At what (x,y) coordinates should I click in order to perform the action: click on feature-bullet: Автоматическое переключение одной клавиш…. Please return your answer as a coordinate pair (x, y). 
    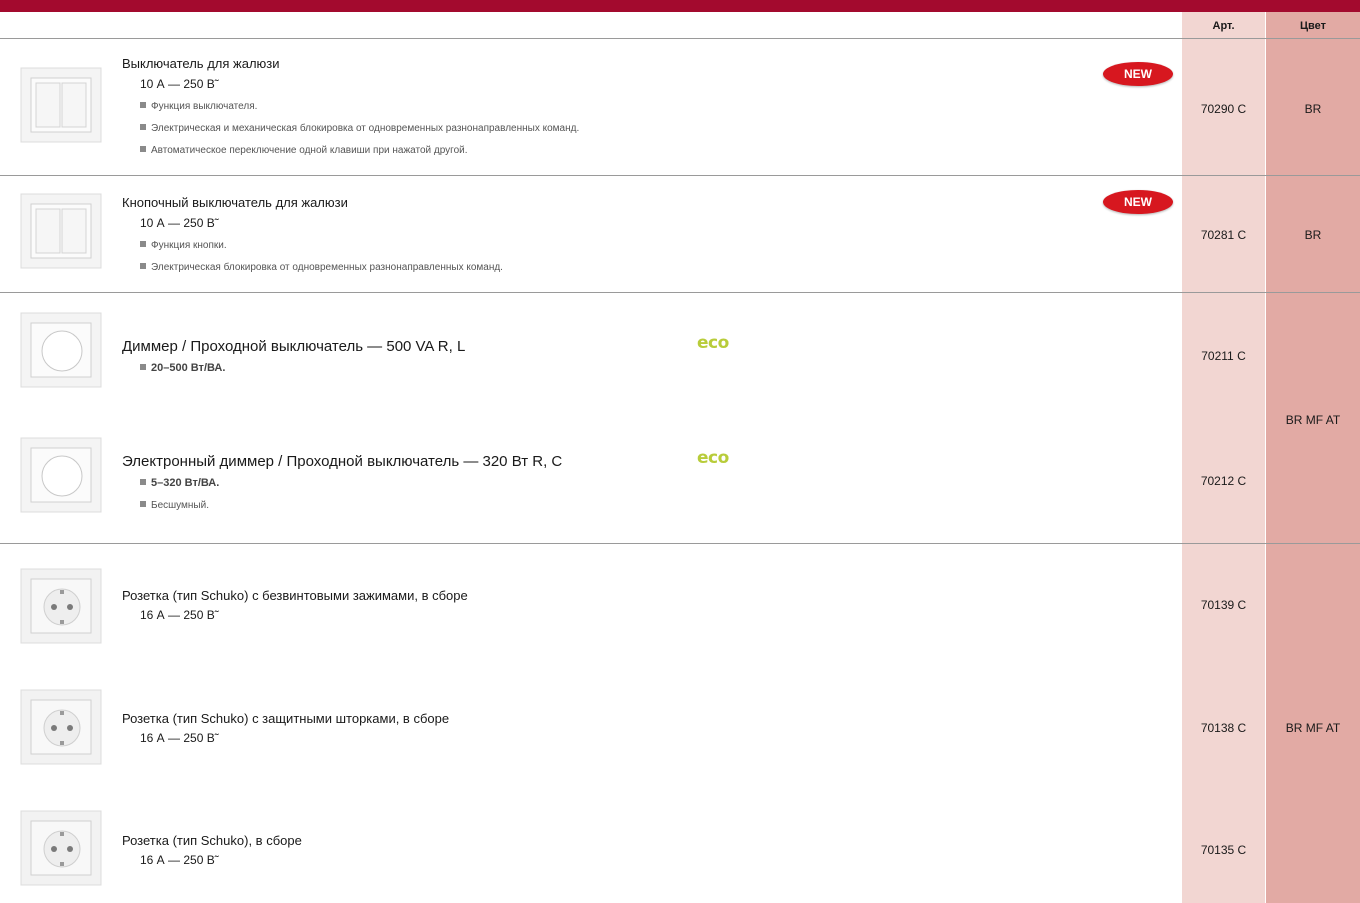
    Looking at the image, I should click on (304, 150).